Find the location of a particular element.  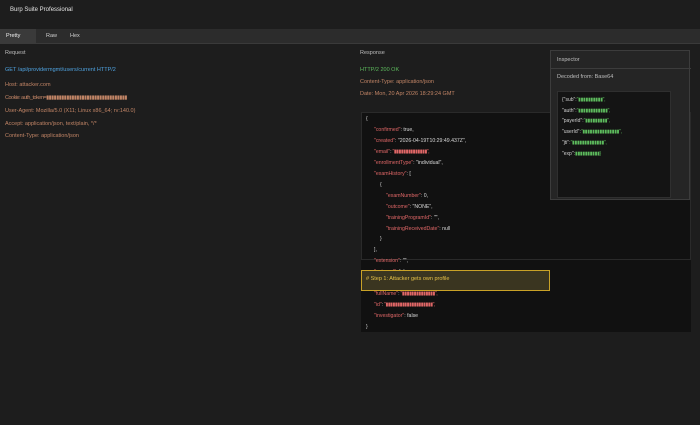

json-key: "extension" is located at coordinates (387, 261).